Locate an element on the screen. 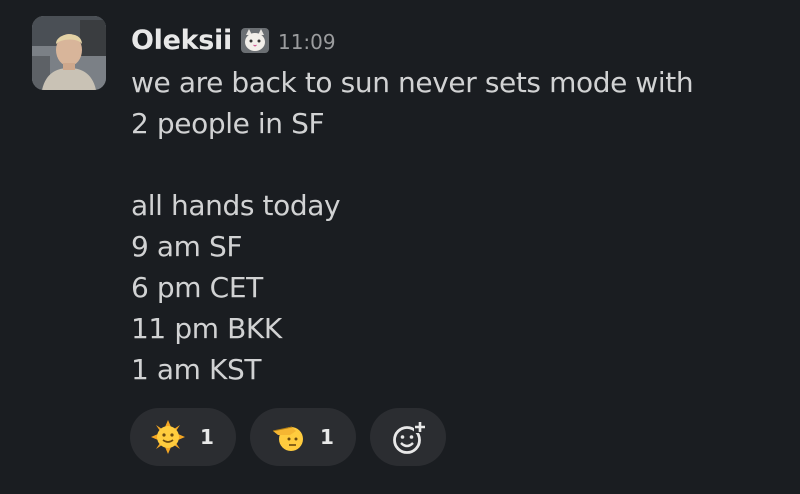  cat-emoji-icon is located at coordinates (255, 40).